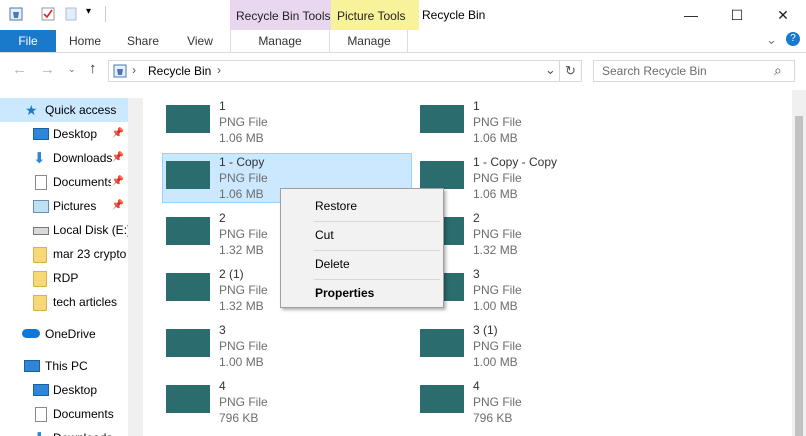 The width and height of the screenshot is (806, 436). Describe the element at coordinates (179, 71) in the screenshot. I see `breadcrumb-recycle-bin: Recycle Bin` at that location.